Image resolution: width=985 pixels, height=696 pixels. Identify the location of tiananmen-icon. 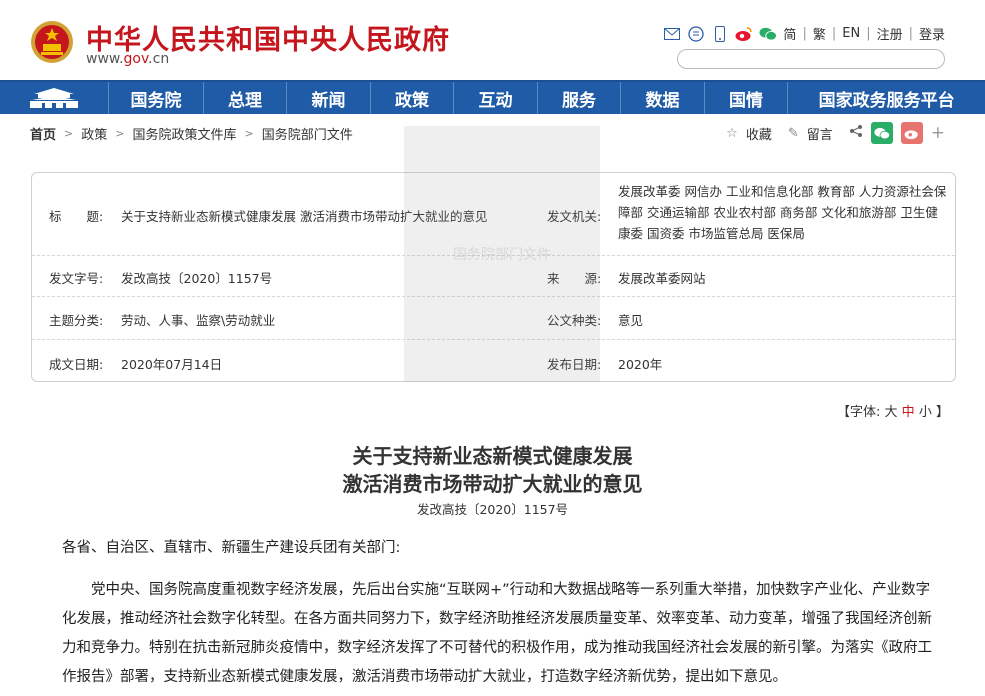
(54, 98).